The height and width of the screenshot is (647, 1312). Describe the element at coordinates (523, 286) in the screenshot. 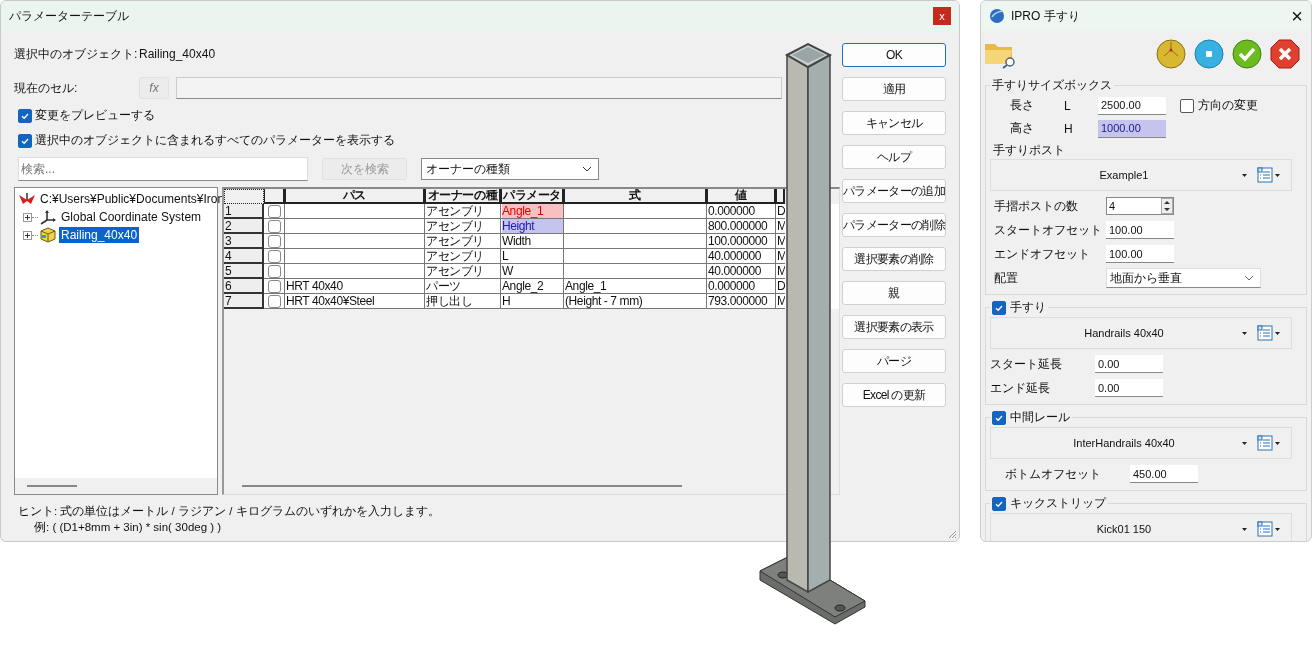

I see `highlighted-text: Angle_2` at that location.